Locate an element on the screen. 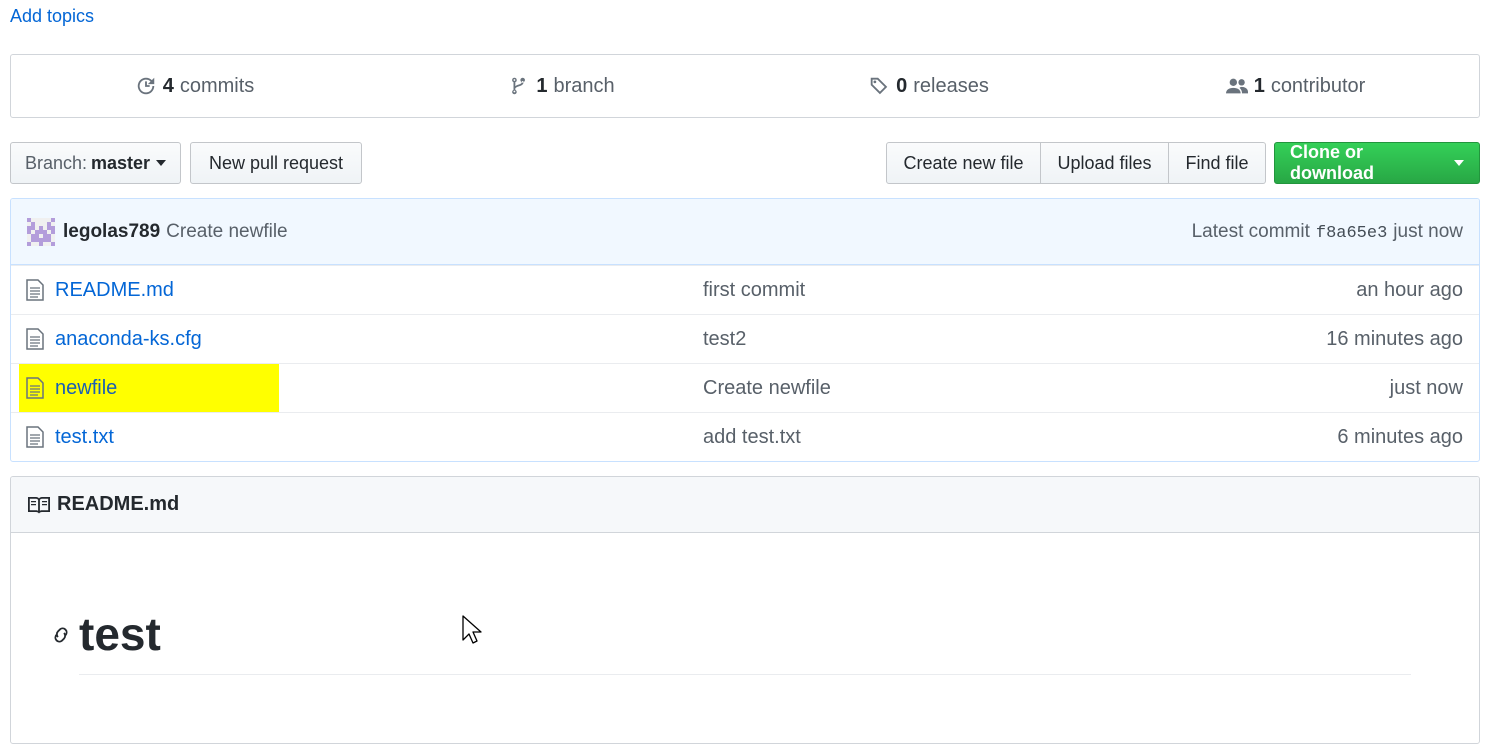 This screenshot has width=1488, height=754. add-topics-link: Add topics is located at coordinates (52, 16).